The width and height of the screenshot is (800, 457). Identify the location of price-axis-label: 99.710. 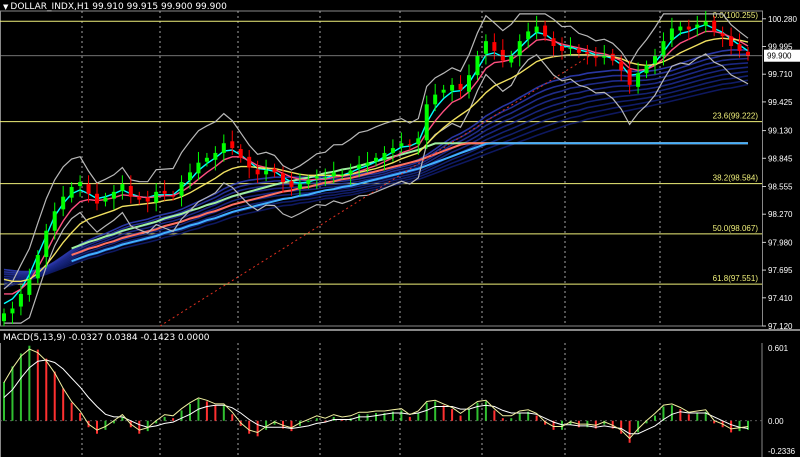
(780, 74).